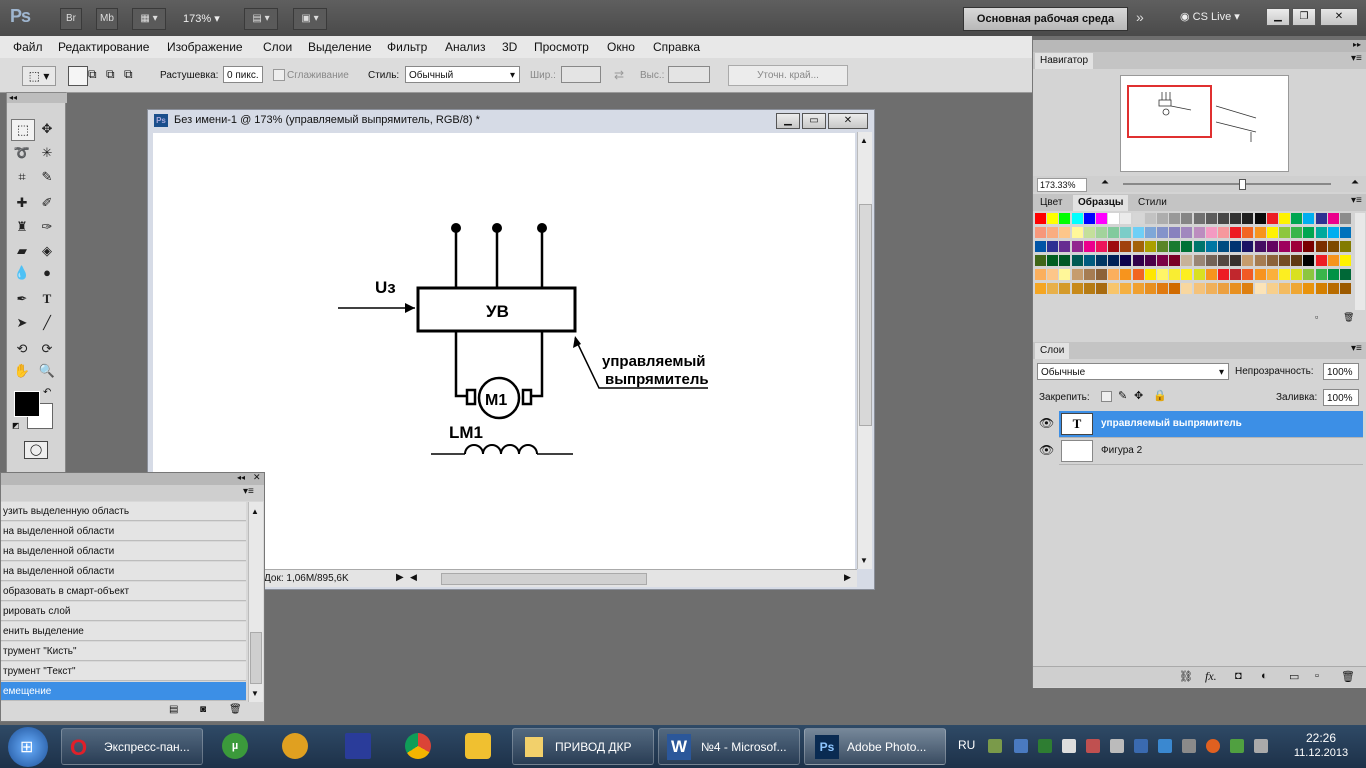 The width and height of the screenshot is (1366, 768). What do you see at coordinates (1045, 451) in the screenshot?
I see `layer-visibility-toggle: 👁` at bounding box center [1045, 451].